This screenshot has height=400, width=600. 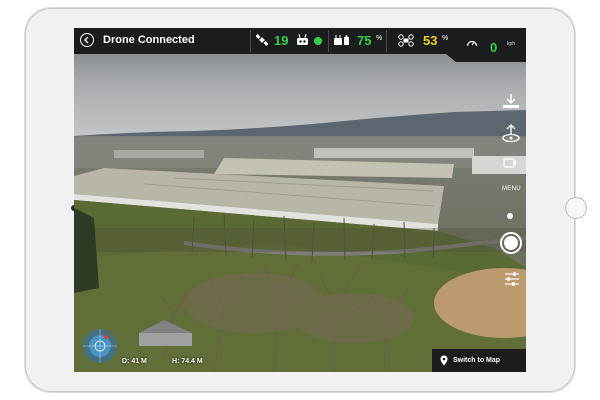 What do you see at coordinates (134, 361) in the screenshot?
I see `distance-readout: D: 41 M` at bounding box center [134, 361].